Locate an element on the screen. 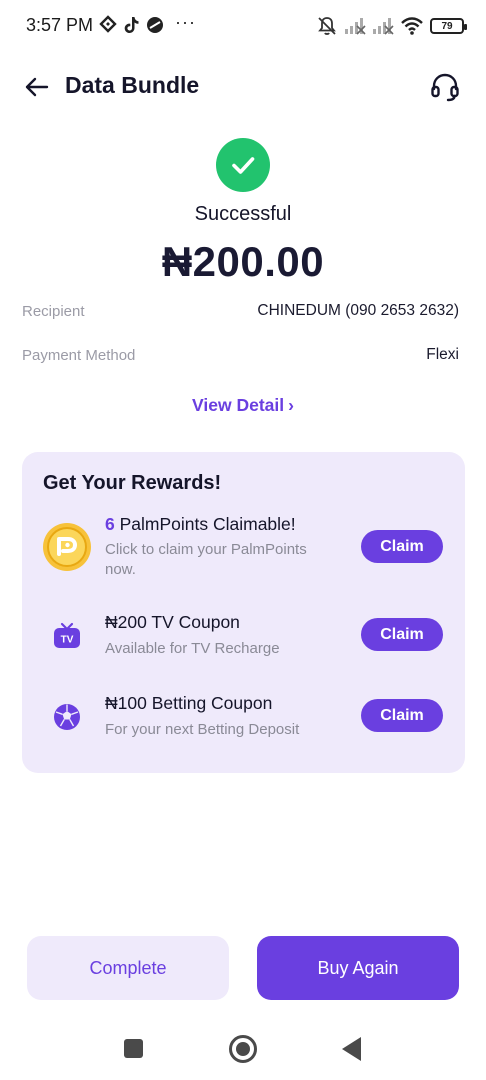 This screenshot has width=486, height=1080. transaction-status: Successful is located at coordinates (243, 214).